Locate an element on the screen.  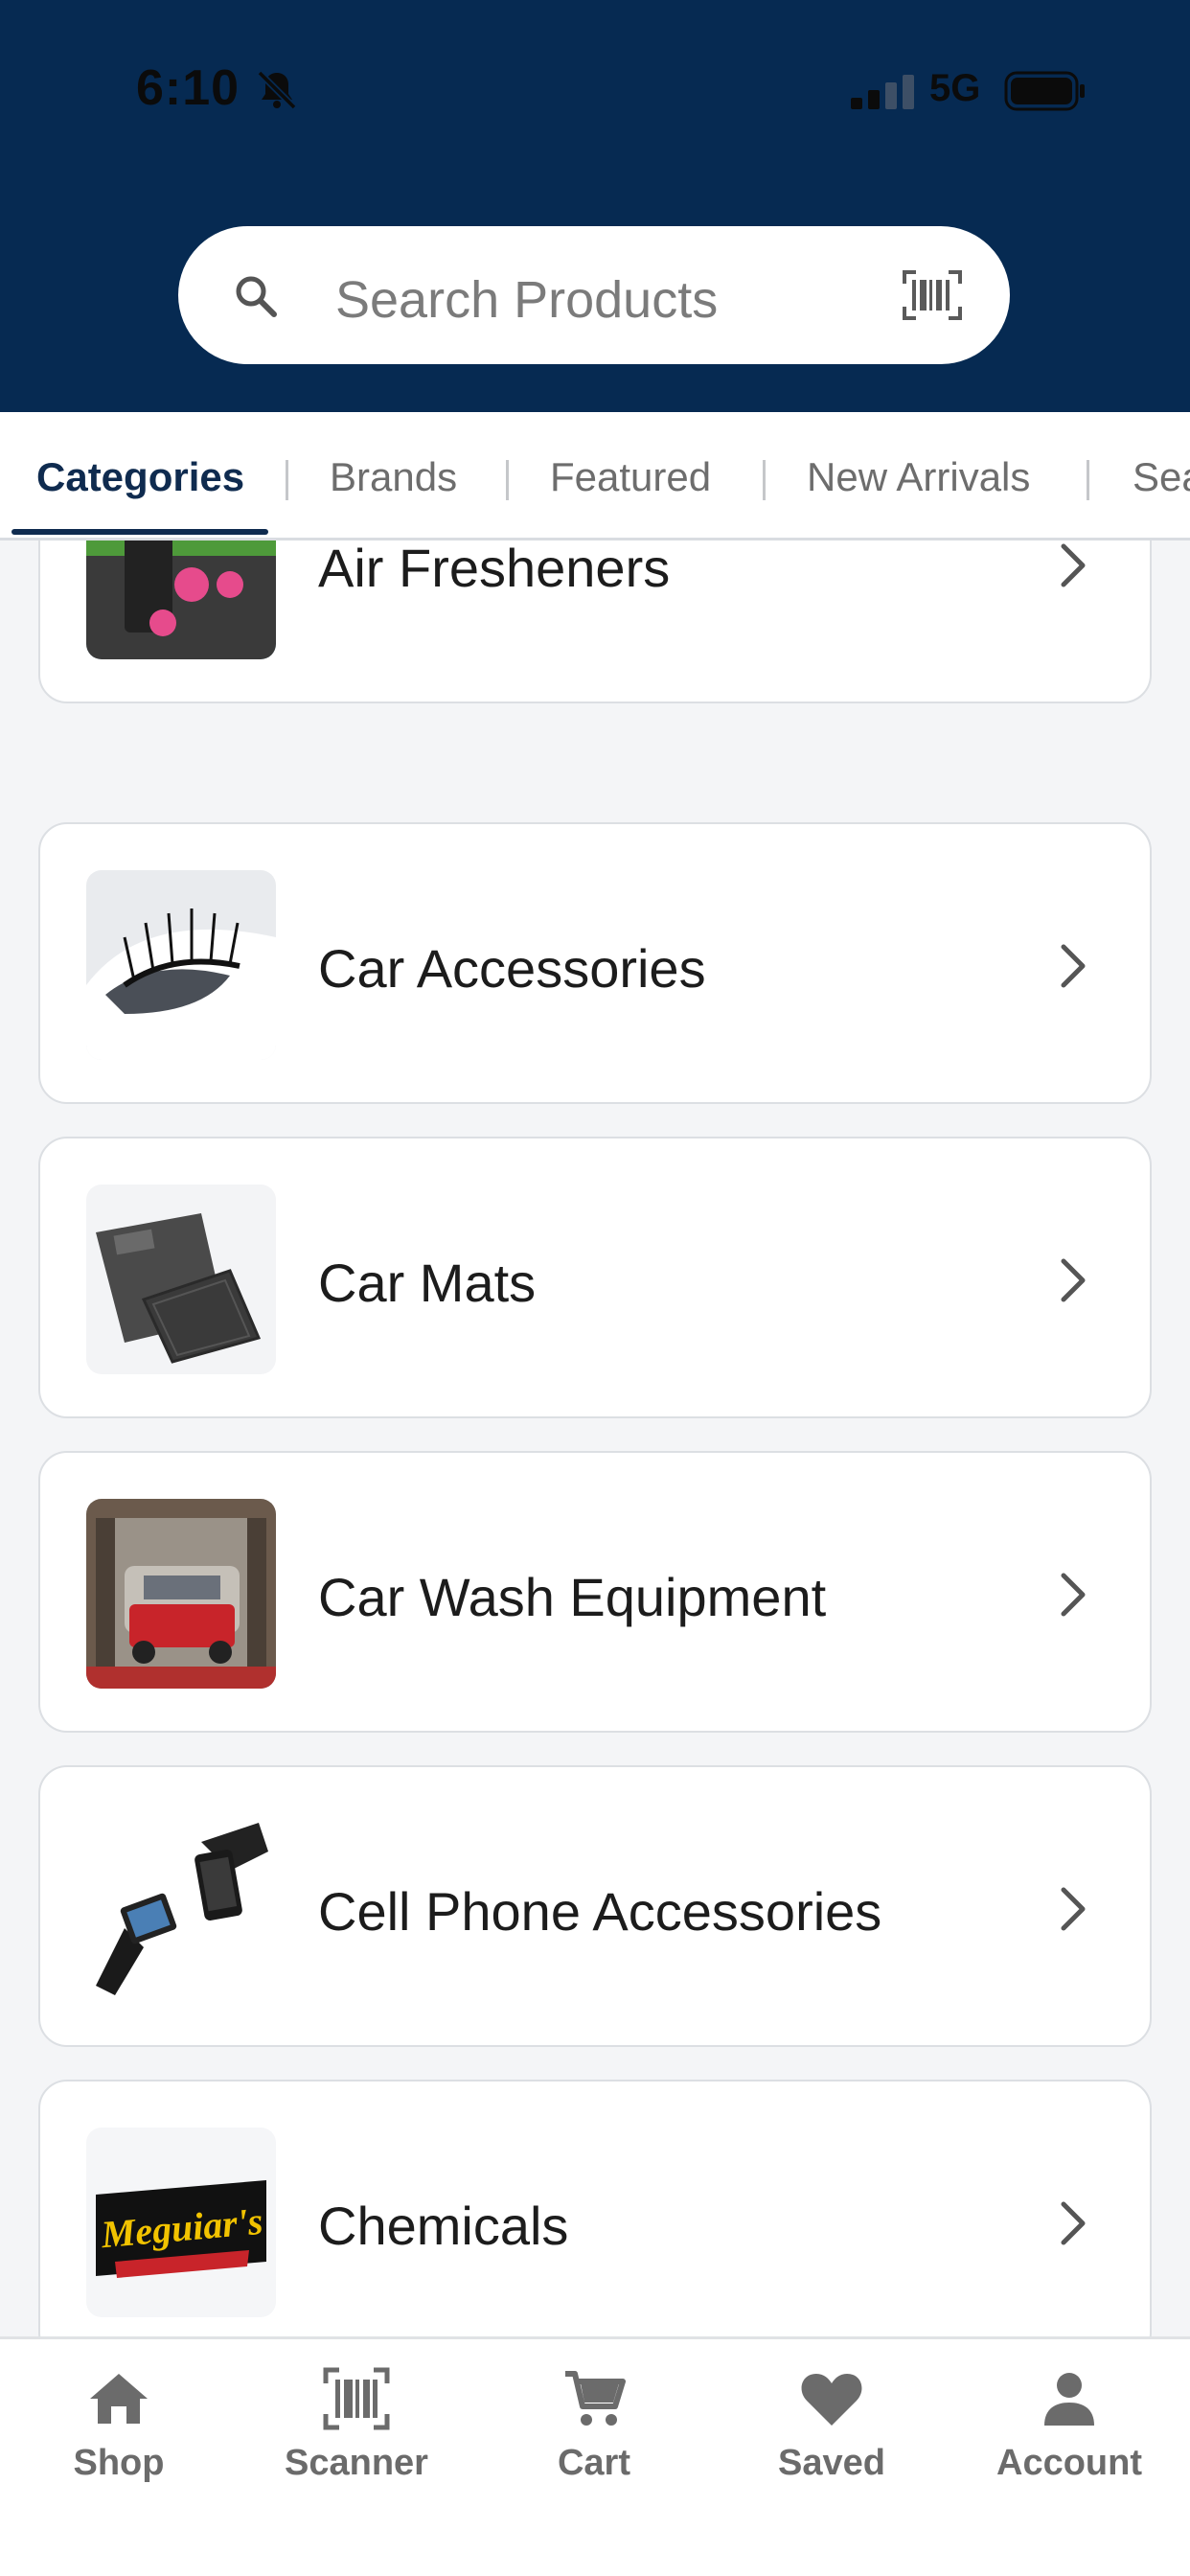
phone-mount-thumbnail is located at coordinates (181, 1908).